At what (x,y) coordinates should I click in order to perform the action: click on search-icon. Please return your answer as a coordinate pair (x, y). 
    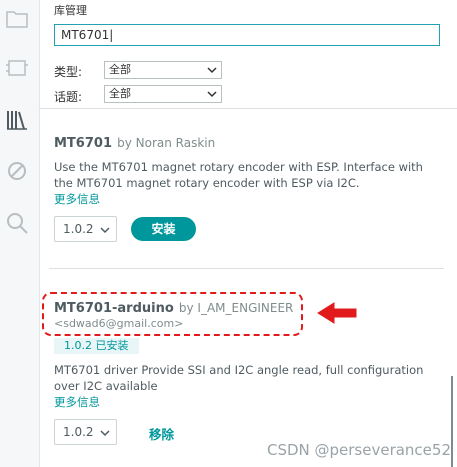
    Looking at the image, I should click on (17, 223).